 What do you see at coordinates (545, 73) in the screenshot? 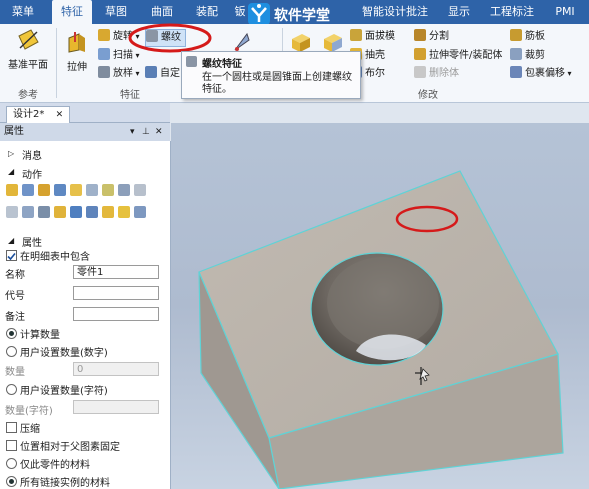
I see `wrap-offset-label: 包裹偏移` at bounding box center [545, 73].